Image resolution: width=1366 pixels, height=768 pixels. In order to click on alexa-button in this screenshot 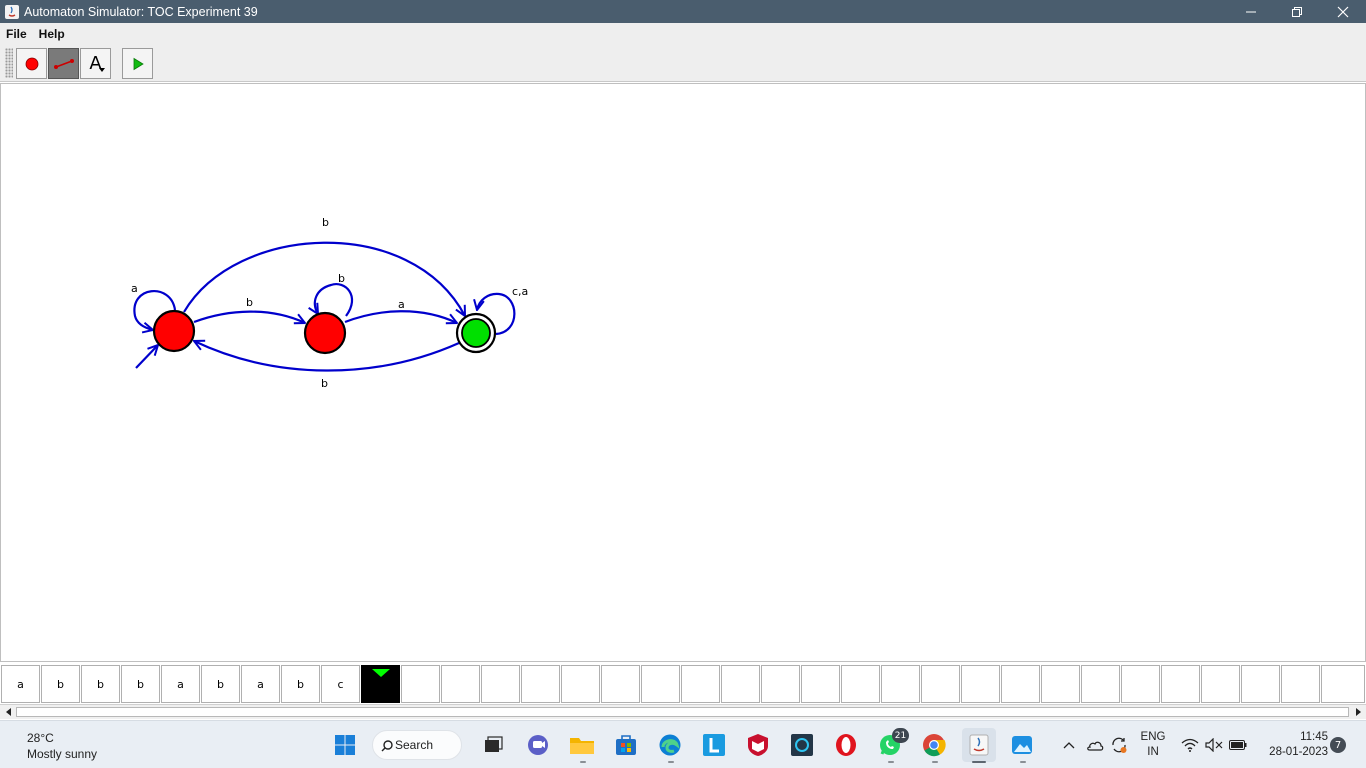, I will do `click(802, 745)`.